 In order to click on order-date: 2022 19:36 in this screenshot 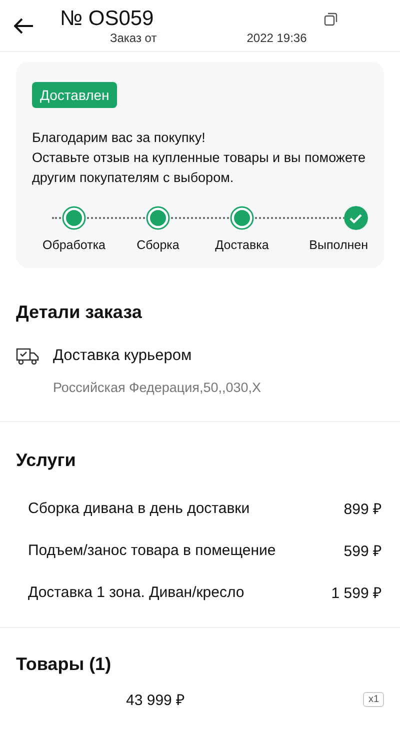, I will do `click(276, 37)`.